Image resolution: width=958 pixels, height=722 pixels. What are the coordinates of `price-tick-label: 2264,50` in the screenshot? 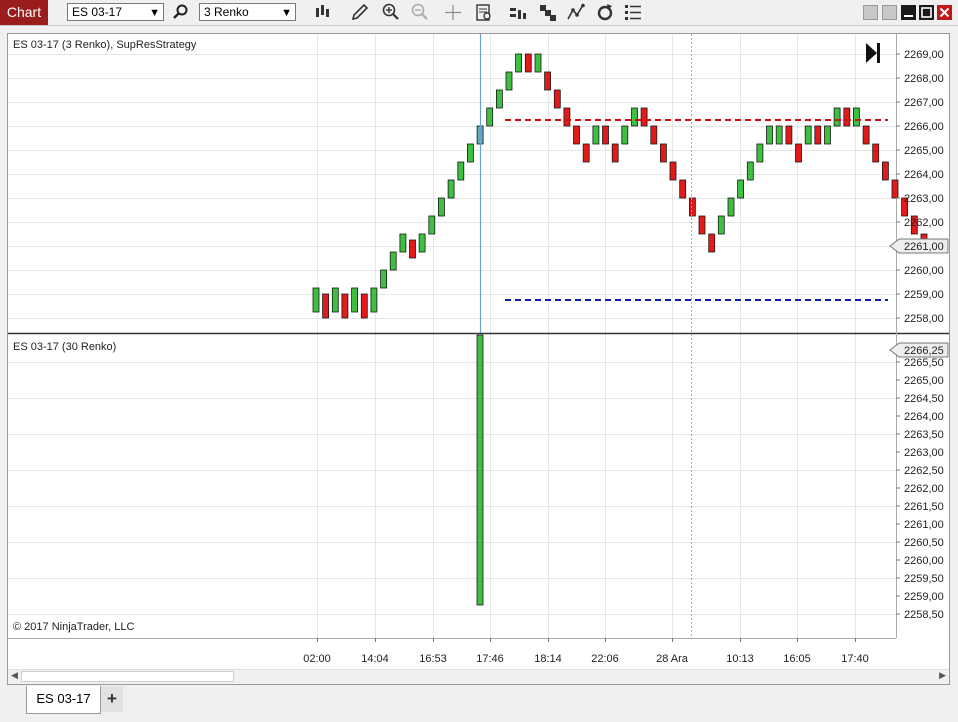 It's located at (924, 399).